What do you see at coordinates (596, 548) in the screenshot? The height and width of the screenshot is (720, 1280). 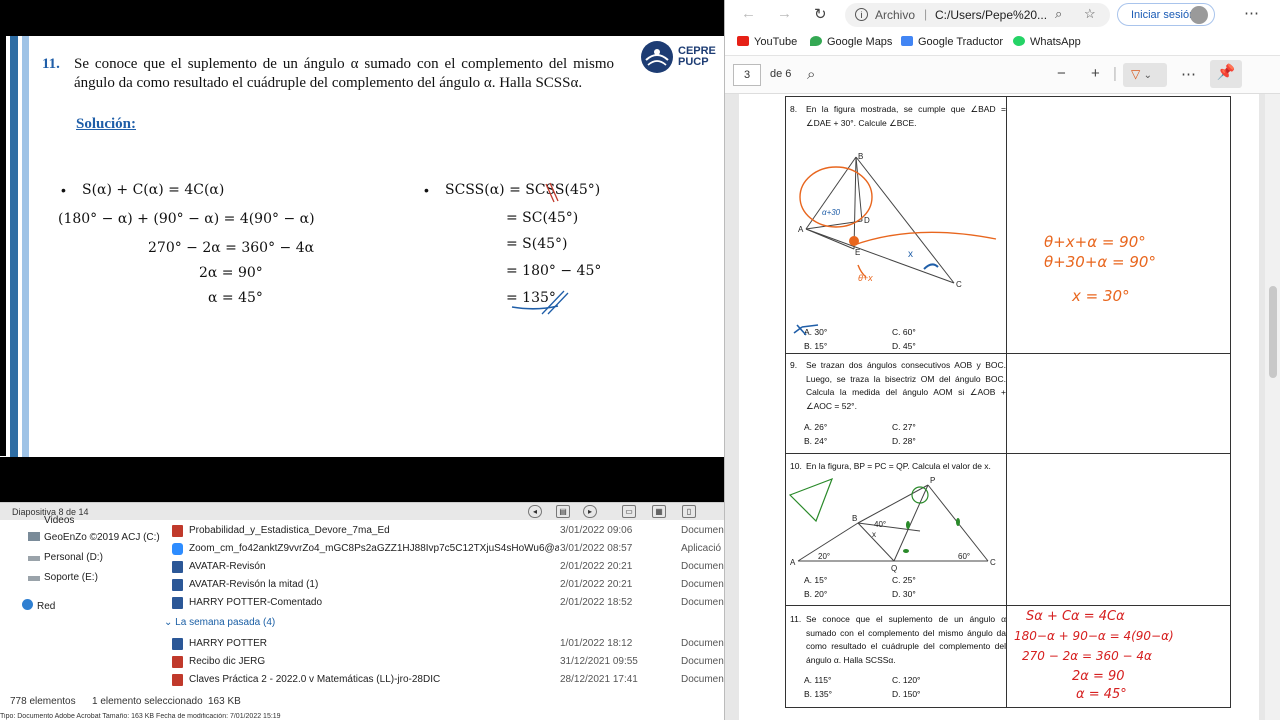 I see `file-date: 3/01/2022 08:57` at bounding box center [596, 548].